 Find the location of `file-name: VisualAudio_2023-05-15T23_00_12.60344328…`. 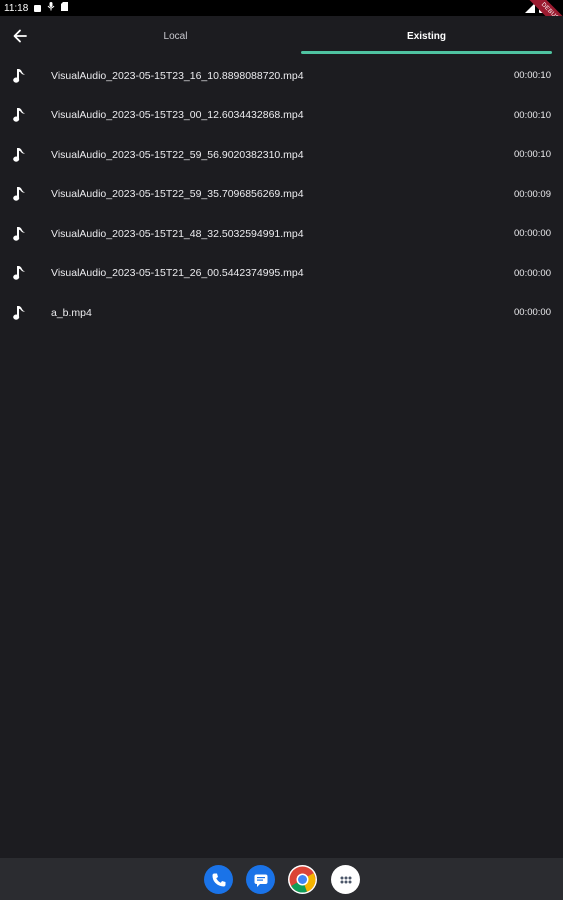

file-name: VisualAudio_2023-05-15T23_00_12.60344328… is located at coordinates (177, 115).